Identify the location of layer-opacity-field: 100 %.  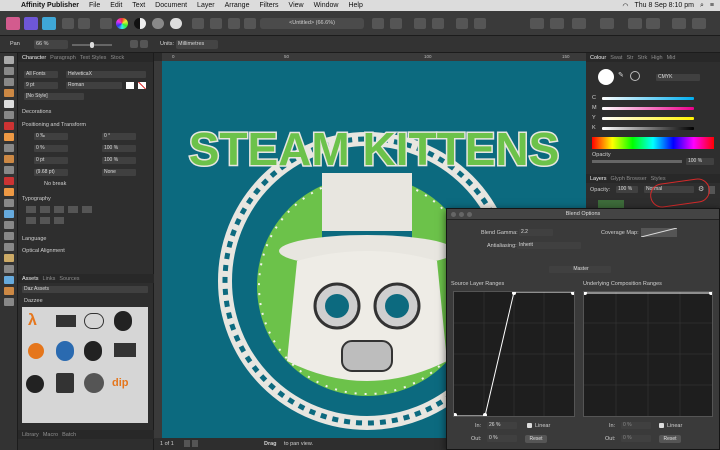
(627, 189).